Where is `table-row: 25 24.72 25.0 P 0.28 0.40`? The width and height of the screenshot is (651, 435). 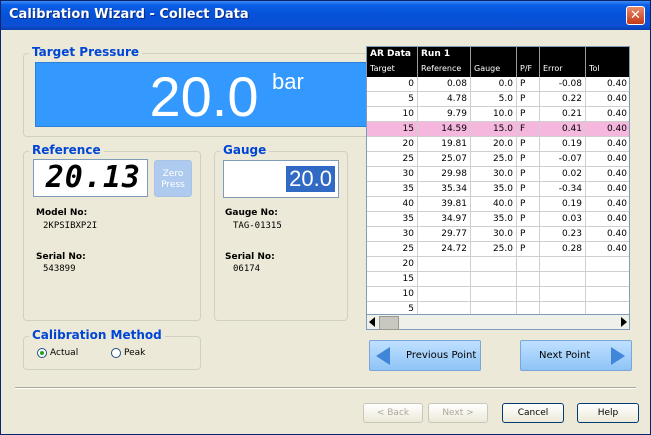 table-row: 25 24.72 25.0 P 0.28 0.40 is located at coordinates (498, 249).